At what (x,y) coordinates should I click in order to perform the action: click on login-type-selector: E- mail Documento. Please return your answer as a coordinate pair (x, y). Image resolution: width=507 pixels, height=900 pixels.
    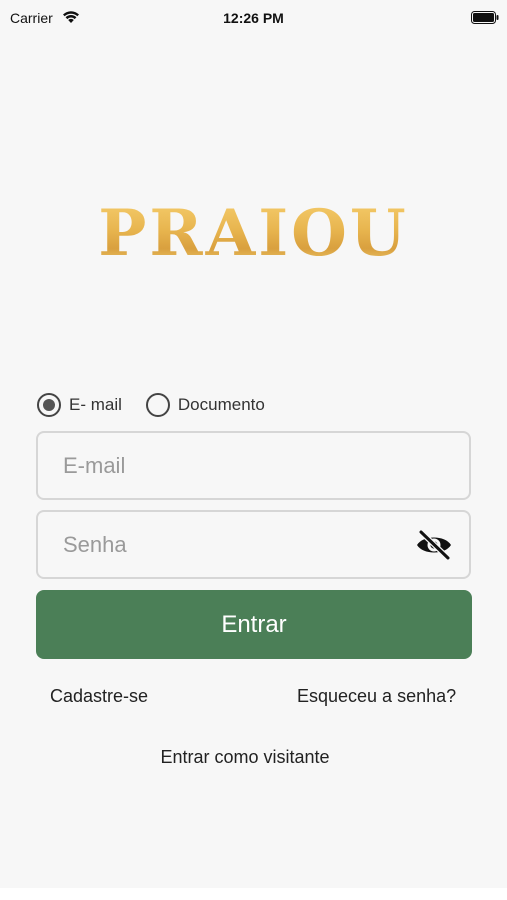
    Looking at the image, I should click on (151, 405).